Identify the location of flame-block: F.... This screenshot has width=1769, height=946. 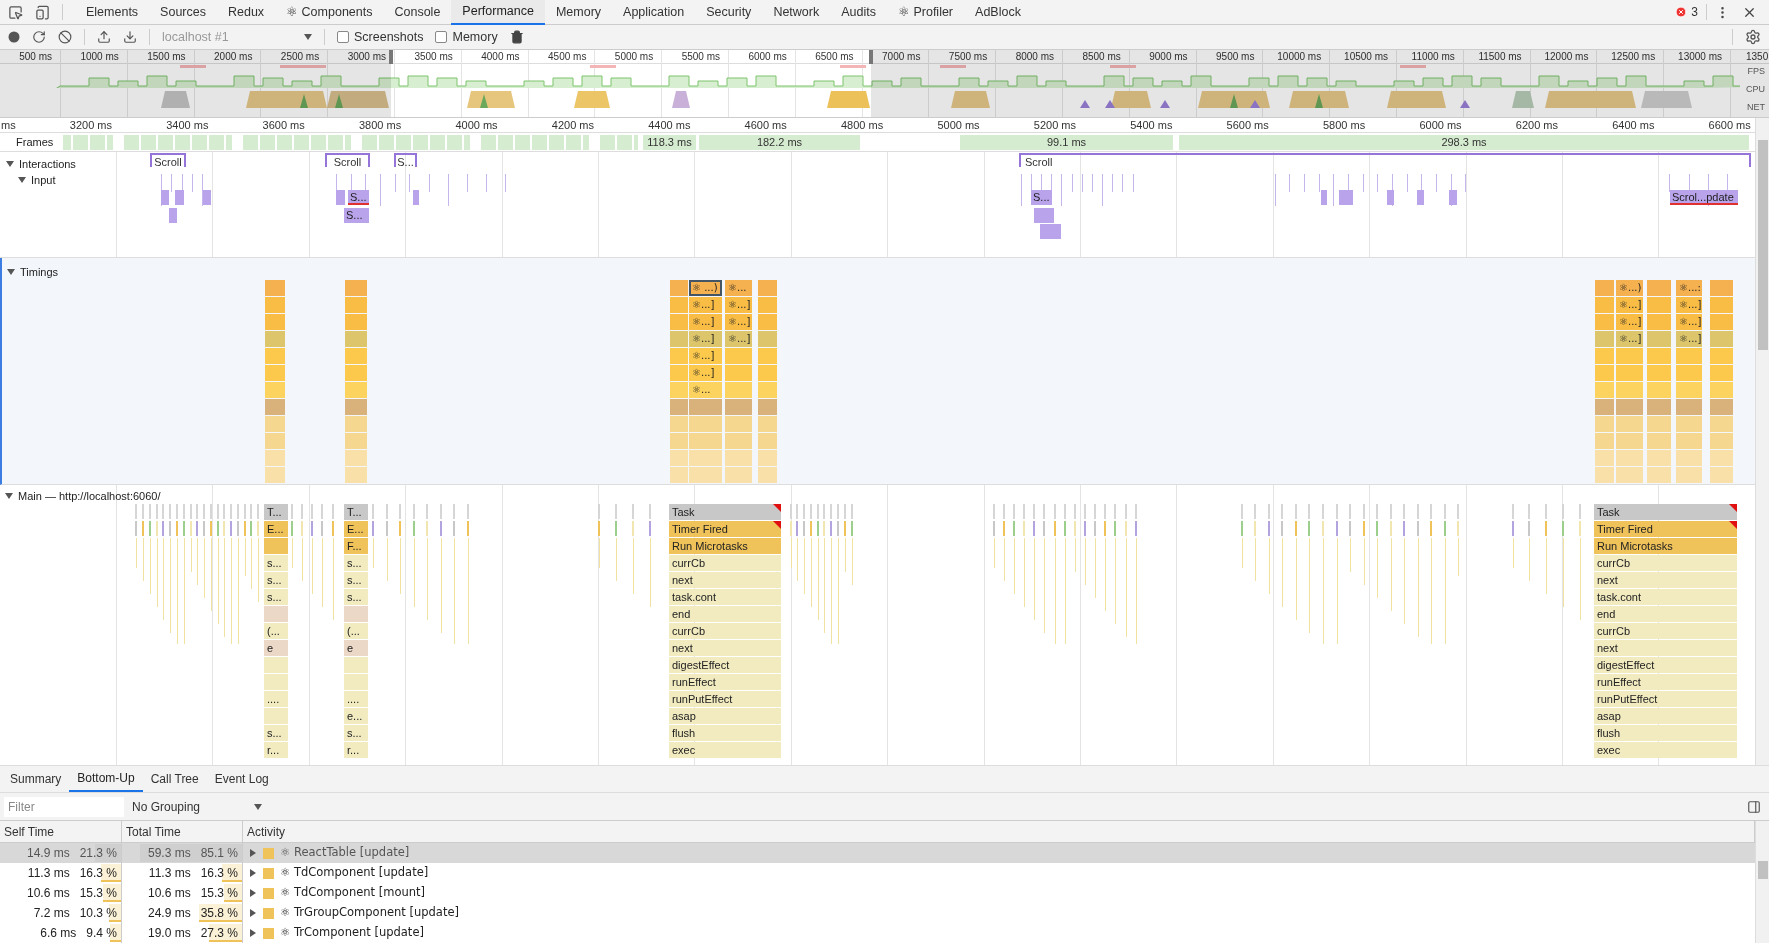
(356, 546).